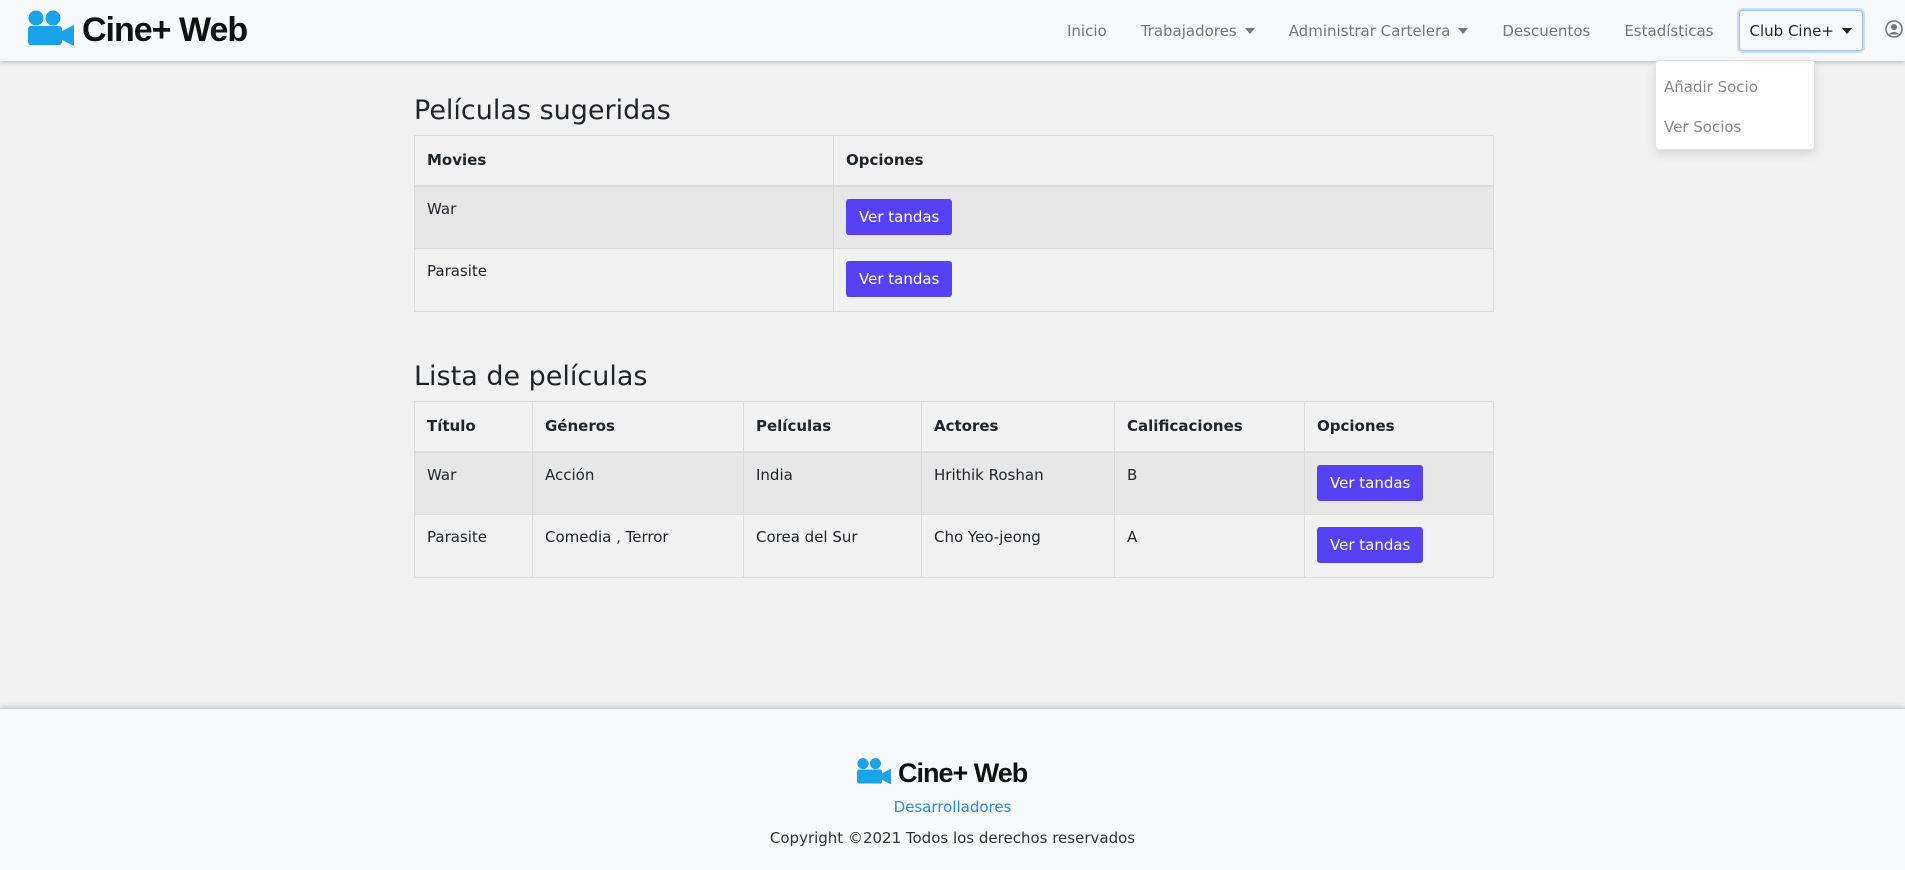  I want to click on genres-cell: Comedia , Terror, so click(638, 546).